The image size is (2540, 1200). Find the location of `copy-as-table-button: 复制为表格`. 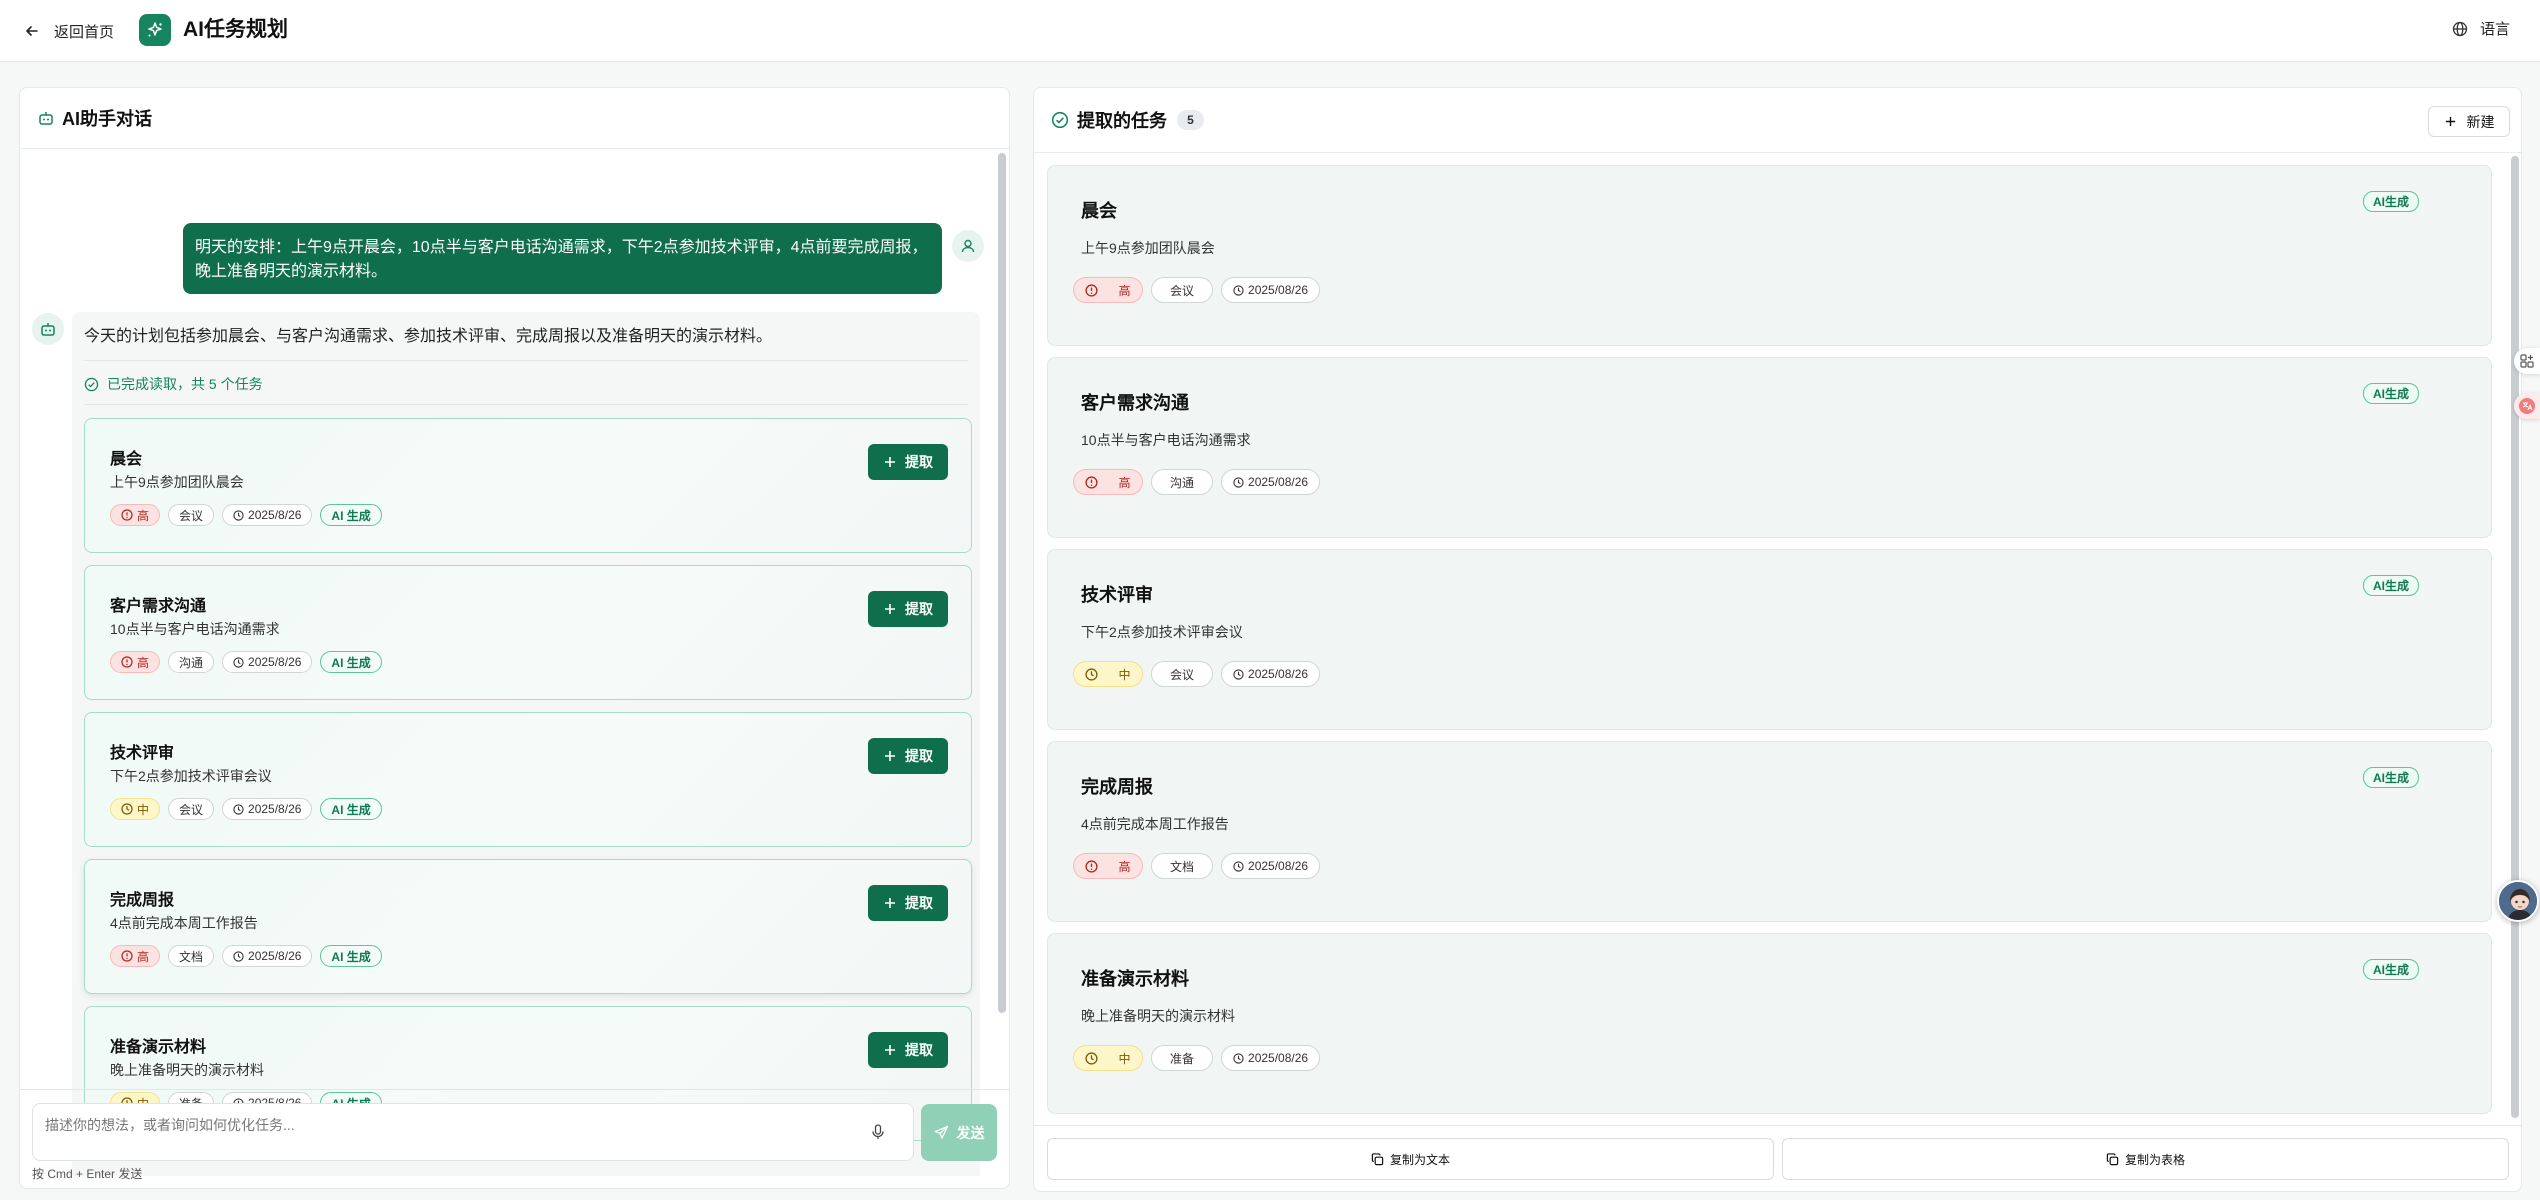

copy-as-table-button: 复制为表格 is located at coordinates (2145, 1159).